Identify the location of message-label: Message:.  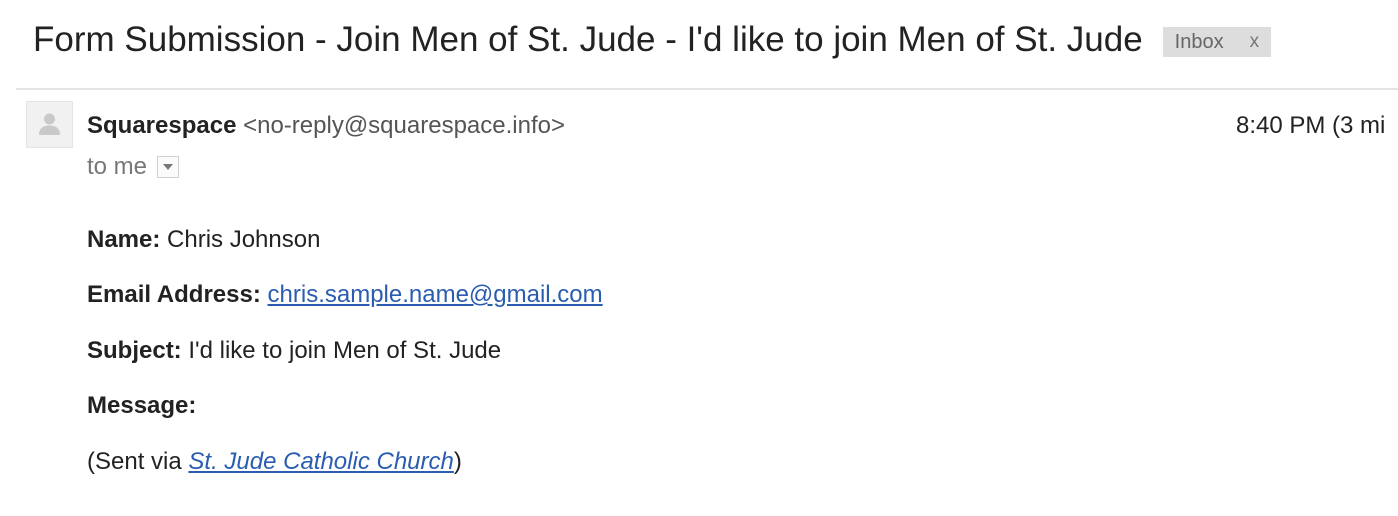
(142, 405).